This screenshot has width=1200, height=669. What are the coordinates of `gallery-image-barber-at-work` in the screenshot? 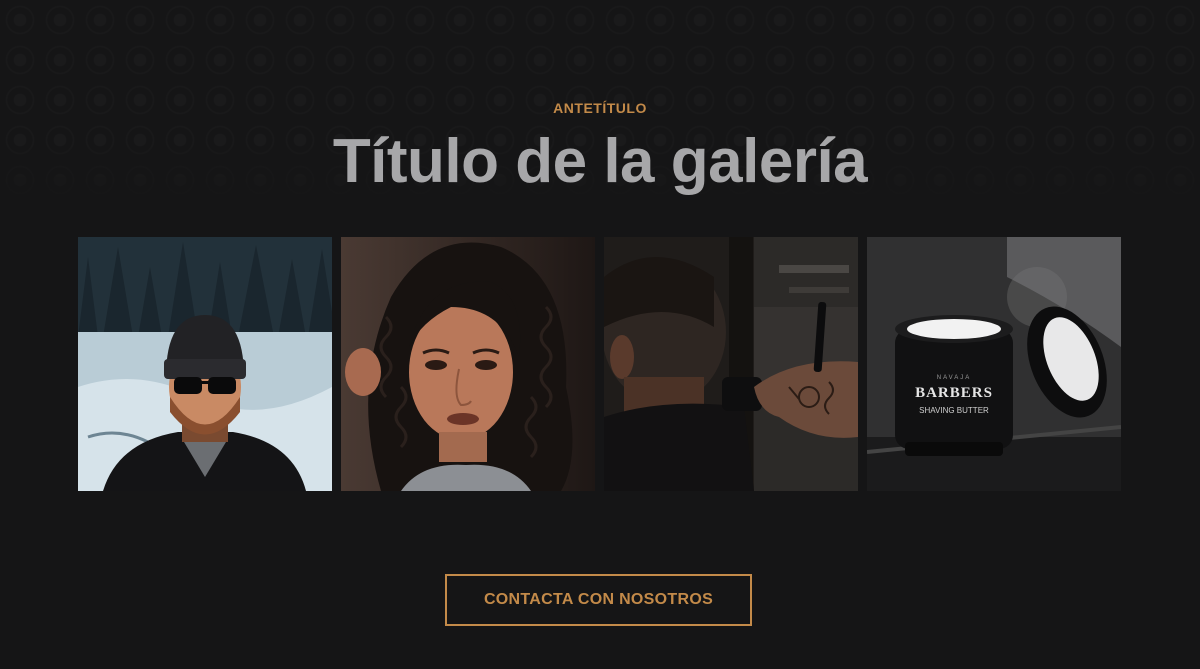 It's located at (731, 364).